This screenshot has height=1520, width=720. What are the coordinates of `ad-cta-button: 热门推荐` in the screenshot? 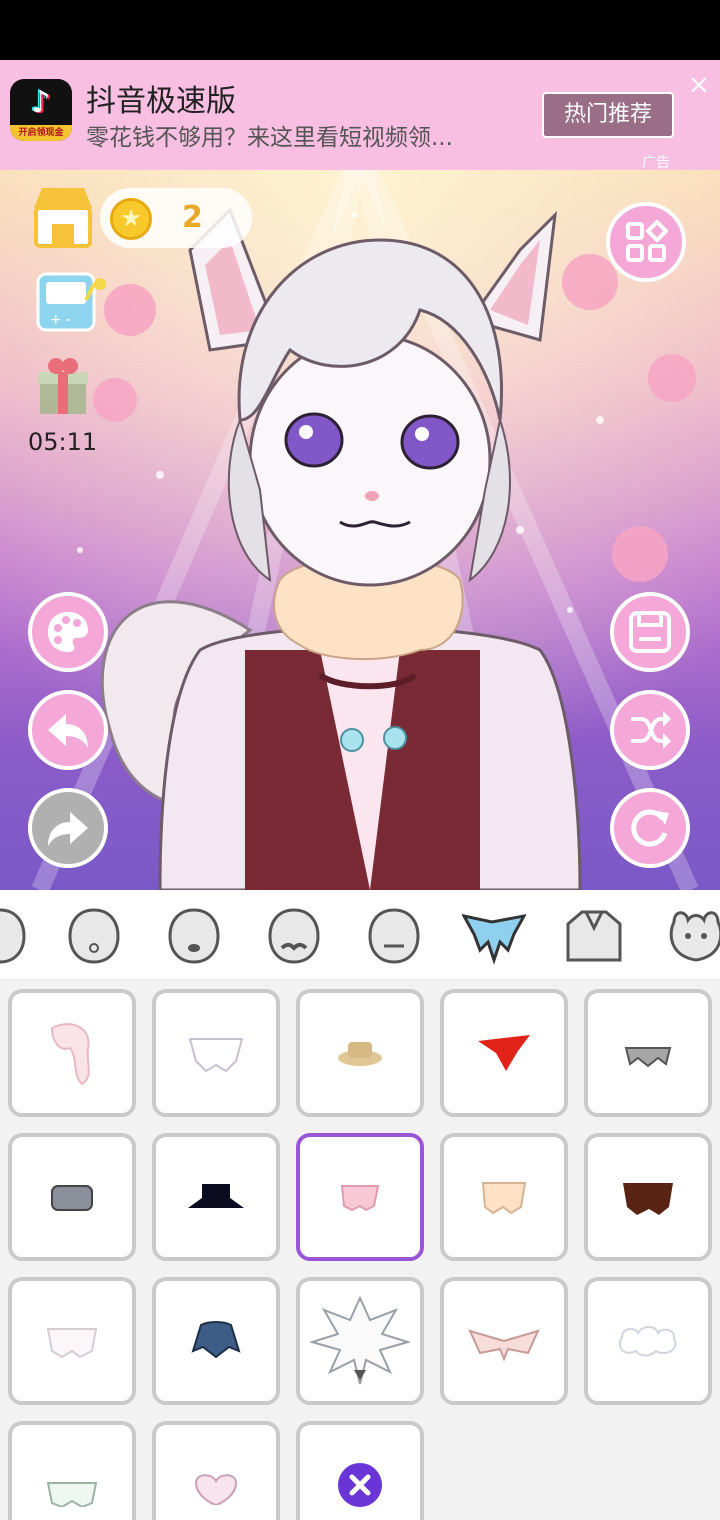 It's located at (608, 115).